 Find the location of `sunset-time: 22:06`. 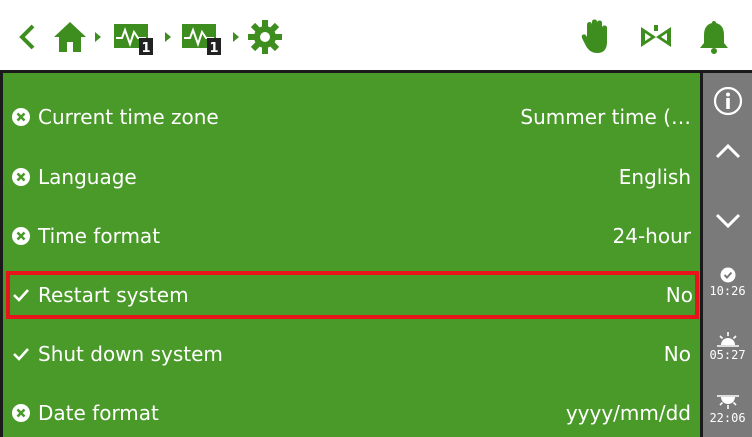

sunset-time: 22:06 is located at coordinates (727, 417).